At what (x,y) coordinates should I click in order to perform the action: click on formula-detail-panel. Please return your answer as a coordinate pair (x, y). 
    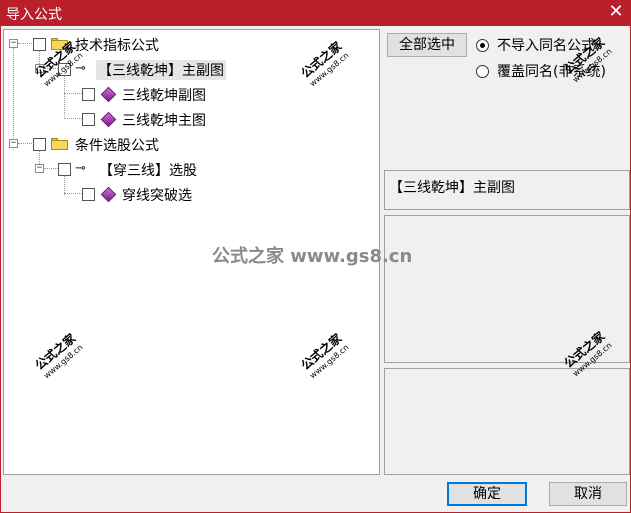
    Looking at the image, I should click on (507, 421).